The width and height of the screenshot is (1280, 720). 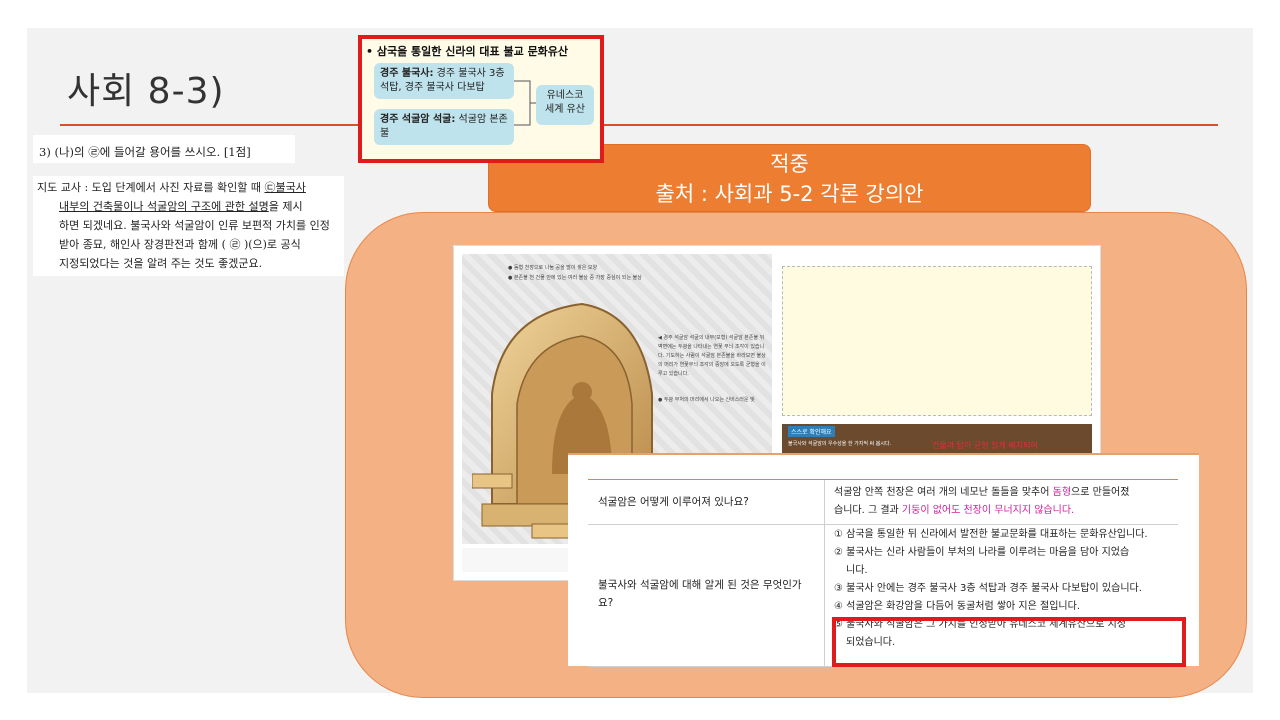 I want to click on answer-line: ④ 석굴암은 화강암을 다듬어 동굴처럼 쌓아 지은 절입니다., so click(x=957, y=606).